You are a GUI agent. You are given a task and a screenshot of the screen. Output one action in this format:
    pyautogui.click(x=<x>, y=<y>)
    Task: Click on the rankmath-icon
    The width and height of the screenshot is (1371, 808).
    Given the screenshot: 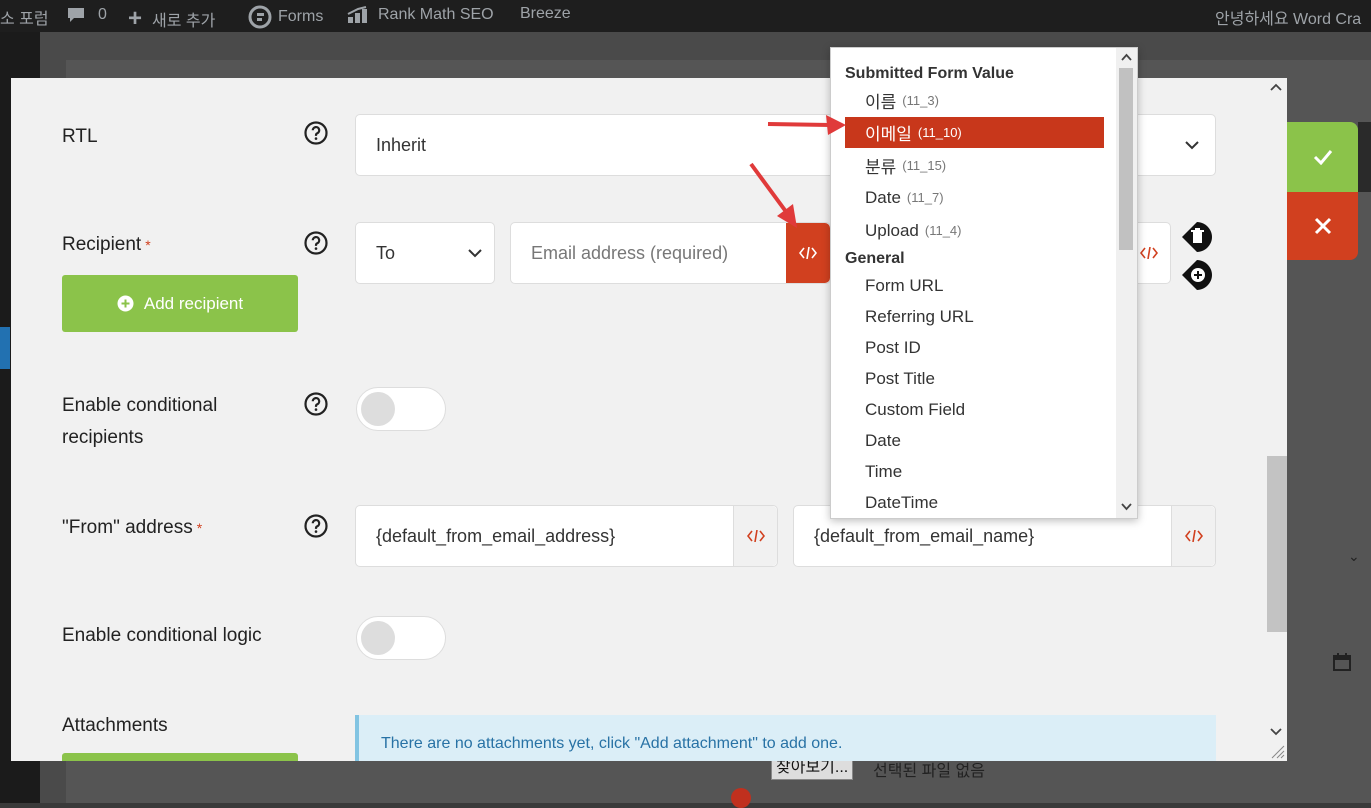 What is the action you would take?
    pyautogui.click(x=357, y=14)
    